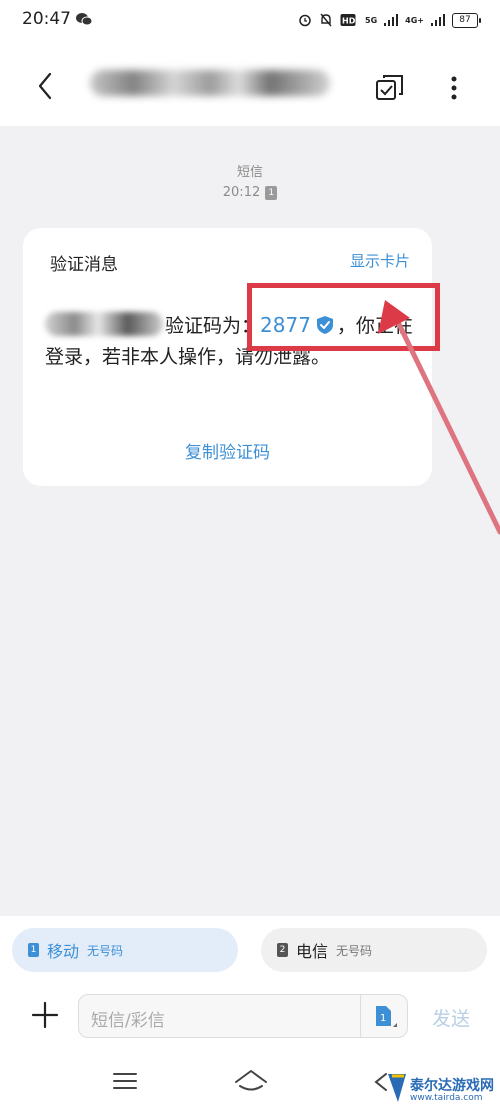 The image size is (500, 1111). Describe the element at coordinates (414, 20) in the screenshot. I see `network-label-4g: 4G+` at that location.